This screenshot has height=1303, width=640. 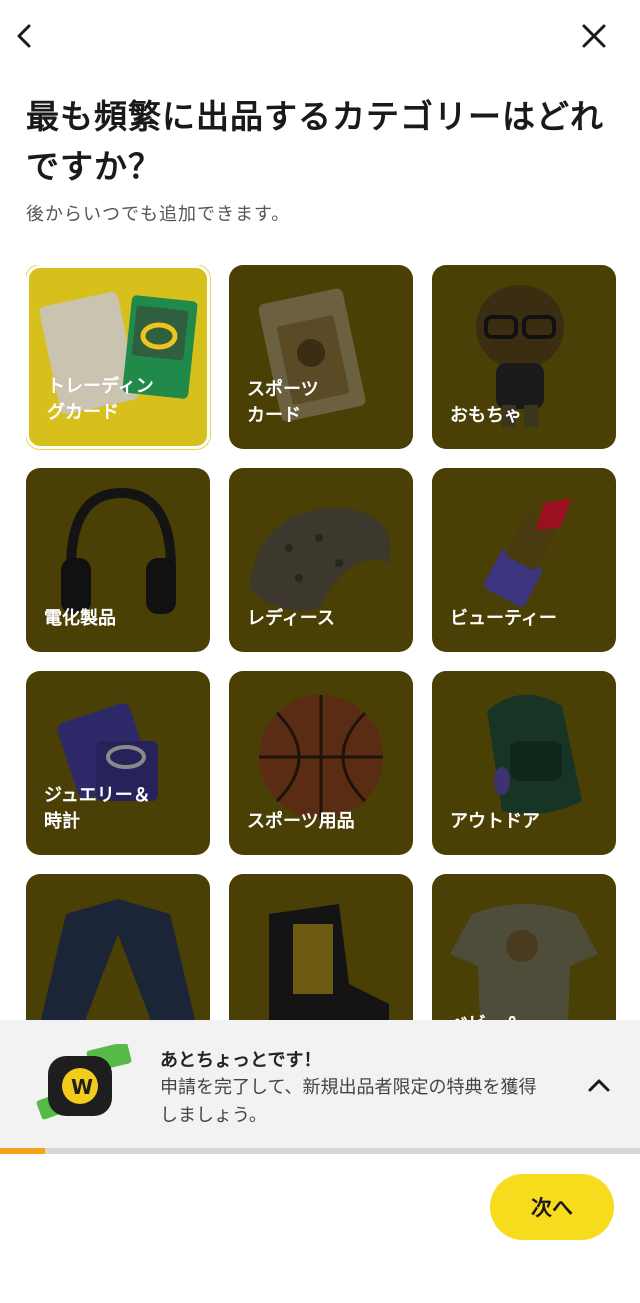 I want to click on chevron-left-icon, so click(x=24, y=36).